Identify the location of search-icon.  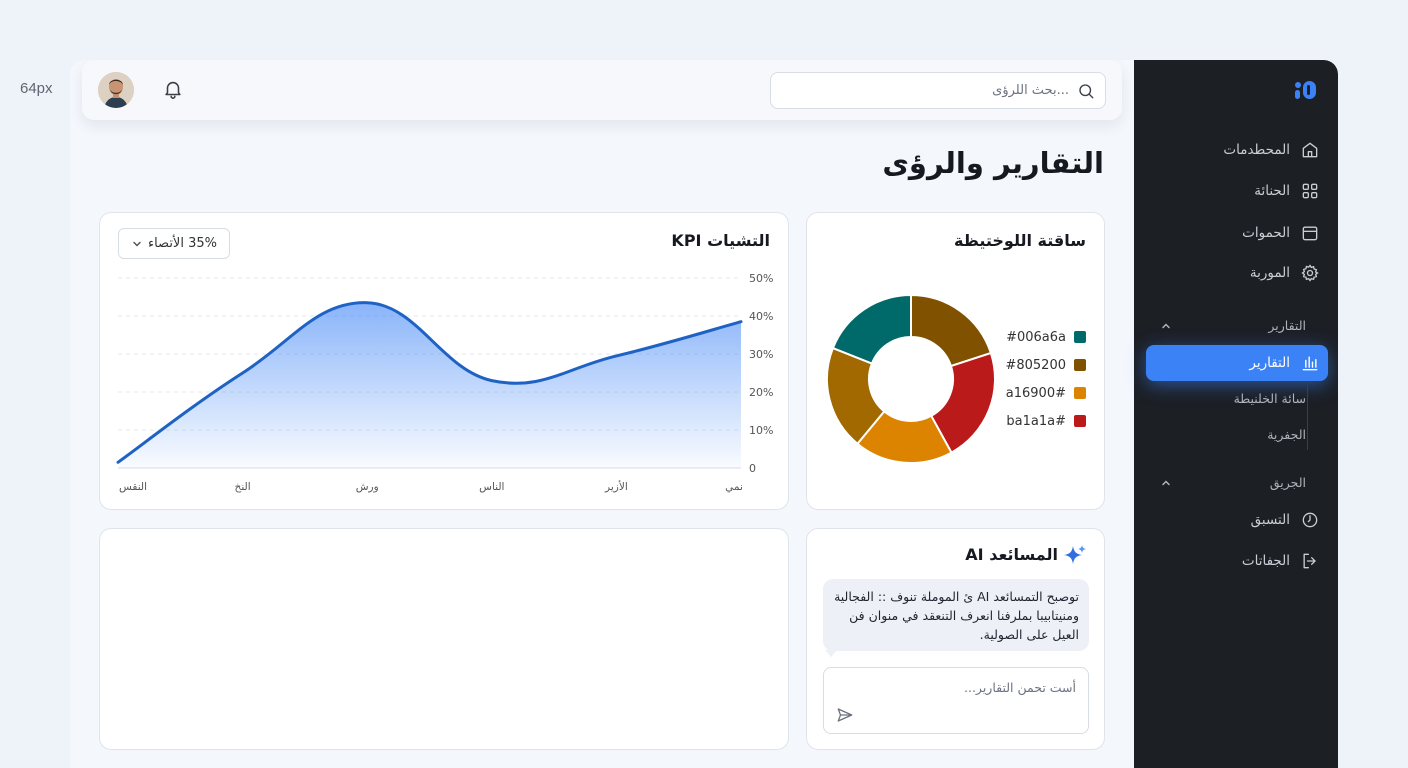
(1086, 90).